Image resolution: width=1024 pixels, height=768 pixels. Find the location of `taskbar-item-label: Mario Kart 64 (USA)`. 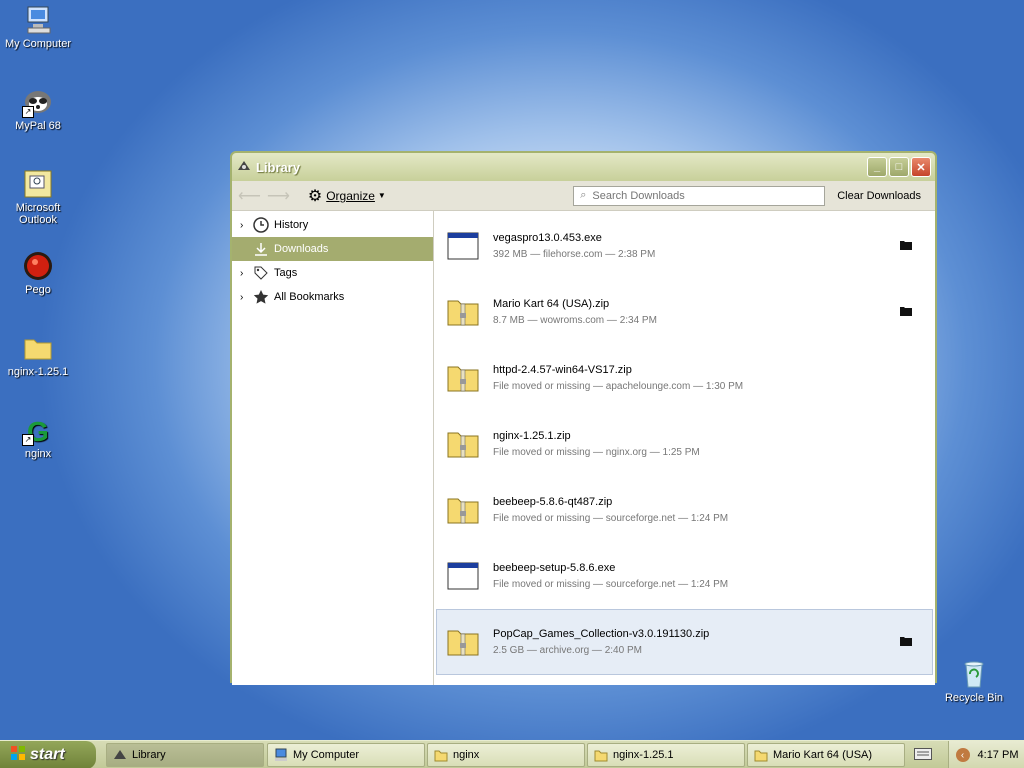

taskbar-item-label: Mario Kart 64 (USA) is located at coordinates (823, 755).